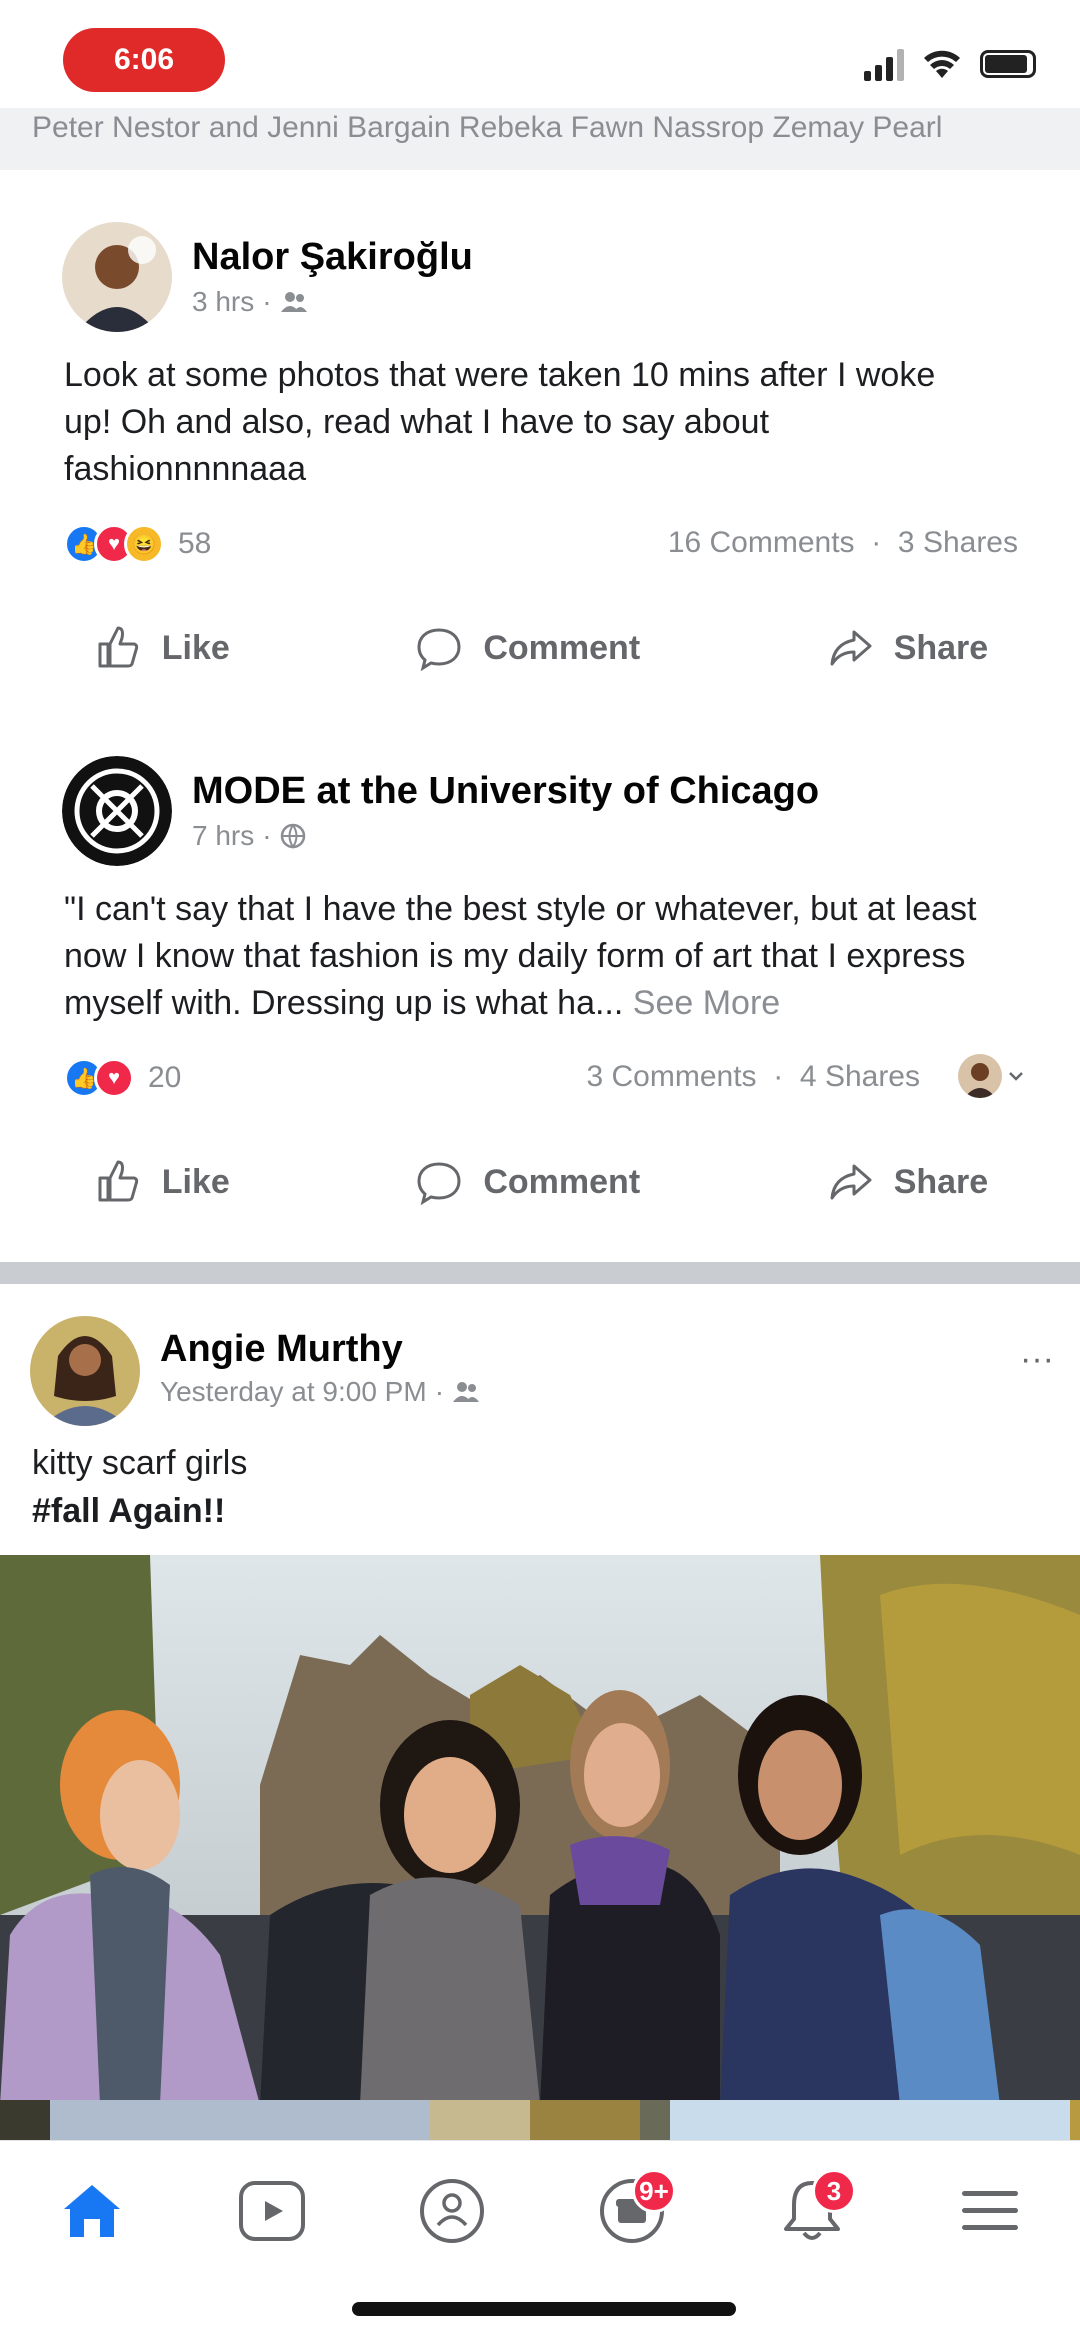 The height and width of the screenshot is (2343, 1080). What do you see at coordinates (672, 1076) in the screenshot?
I see `comments-count: 3 Comments` at bounding box center [672, 1076].